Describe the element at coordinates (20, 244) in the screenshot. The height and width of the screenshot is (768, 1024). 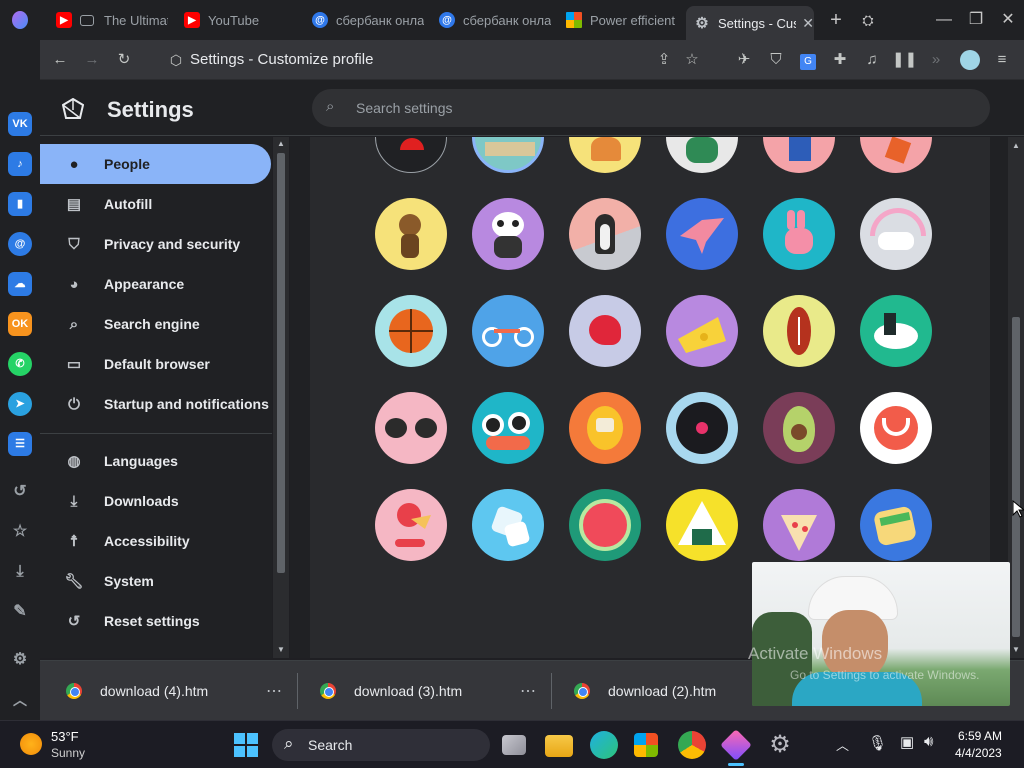
I see `mail-icon: @` at that location.